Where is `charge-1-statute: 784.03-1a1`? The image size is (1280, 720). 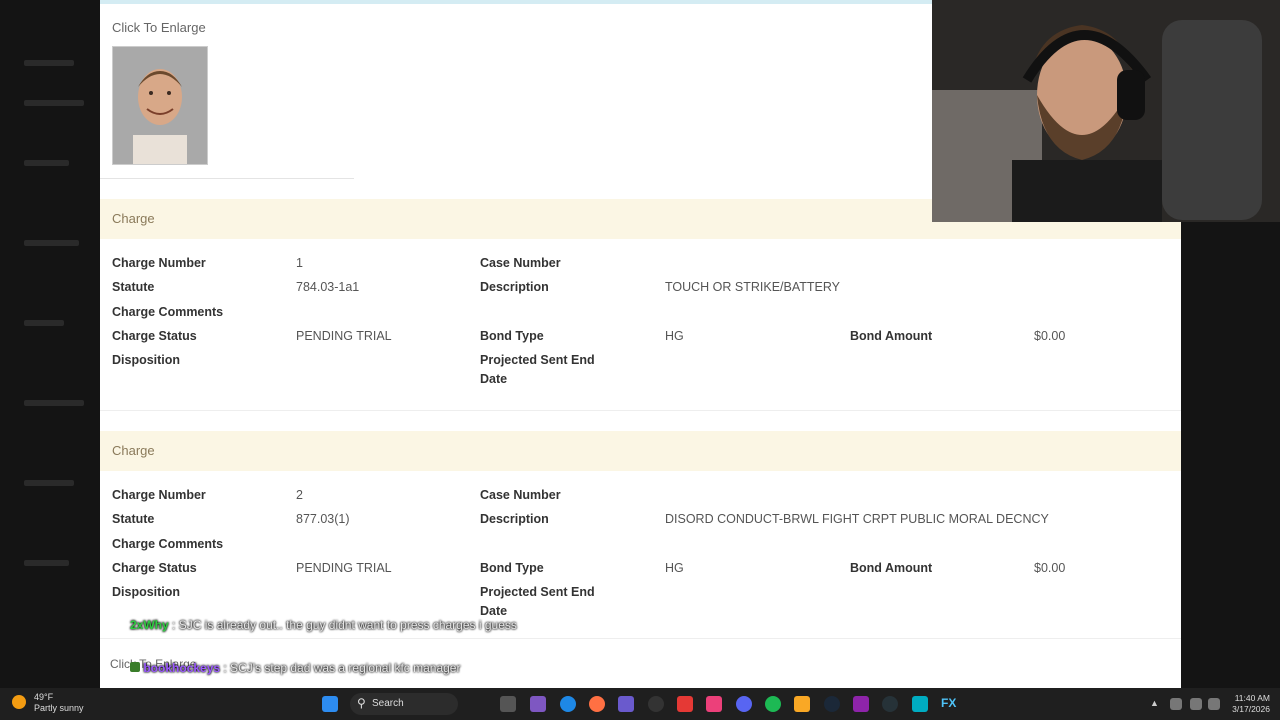 charge-1-statute: 784.03-1a1 is located at coordinates (328, 287).